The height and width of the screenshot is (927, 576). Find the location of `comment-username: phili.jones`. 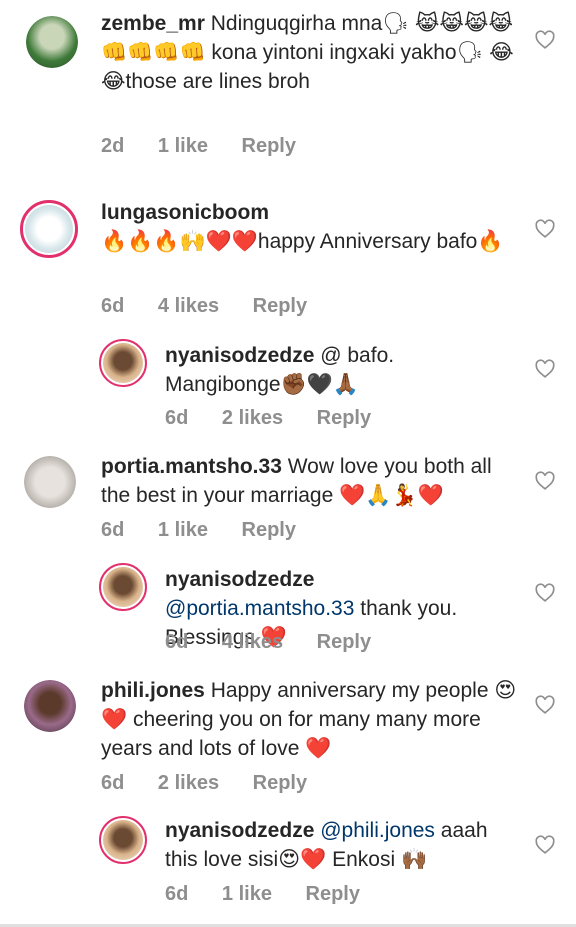

comment-username: phili.jones is located at coordinates (153, 690).